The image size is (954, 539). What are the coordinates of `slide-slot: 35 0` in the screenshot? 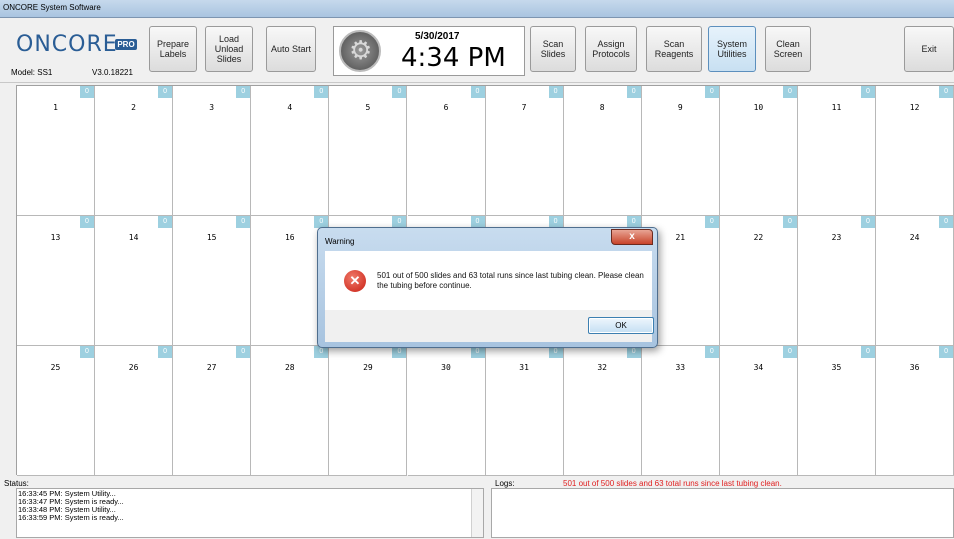 It's located at (837, 411).